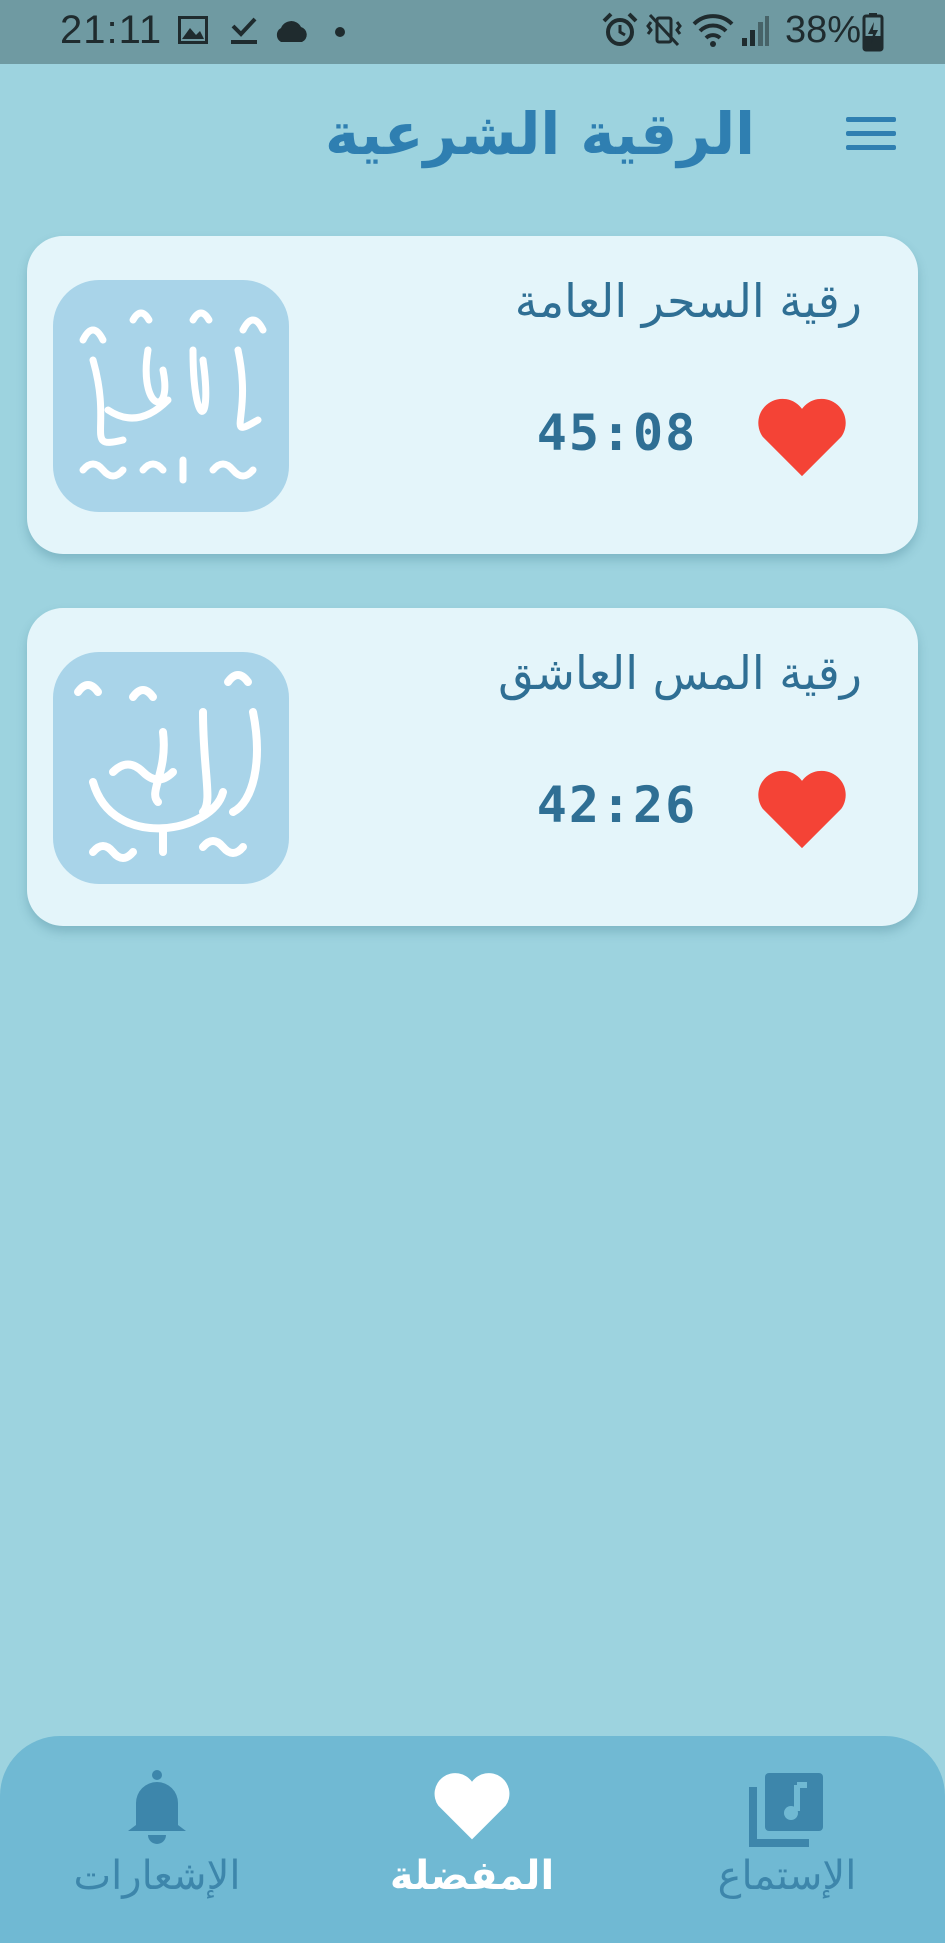 The image size is (945, 1943). What do you see at coordinates (873, 32) in the screenshot?
I see `battery-charging-icon` at bounding box center [873, 32].